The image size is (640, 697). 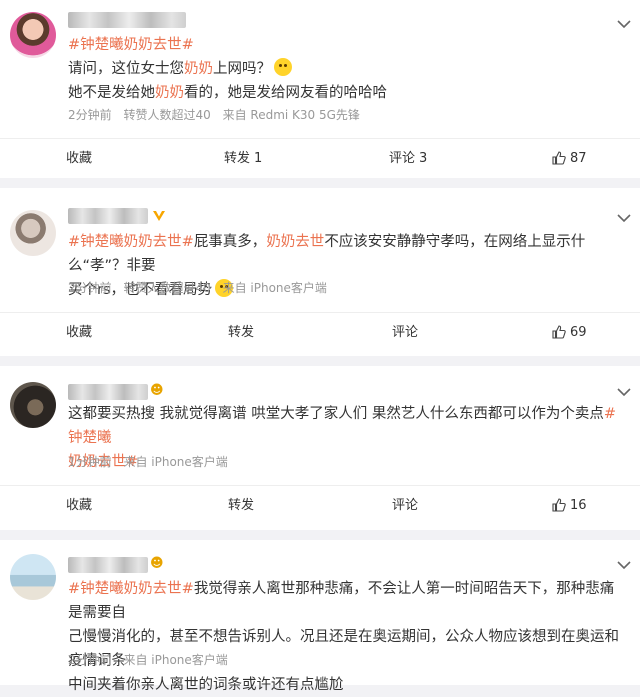 I want to click on post-source: 来自 Redmi K30 5G先锋, so click(x=291, y=115).